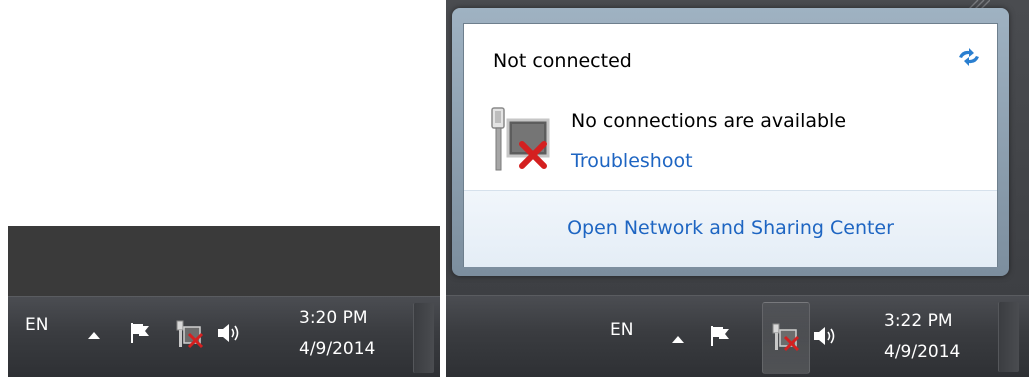  I want to click on open-network-sharing-center-link: Open Network and Sharing Center, so click(730, 228).